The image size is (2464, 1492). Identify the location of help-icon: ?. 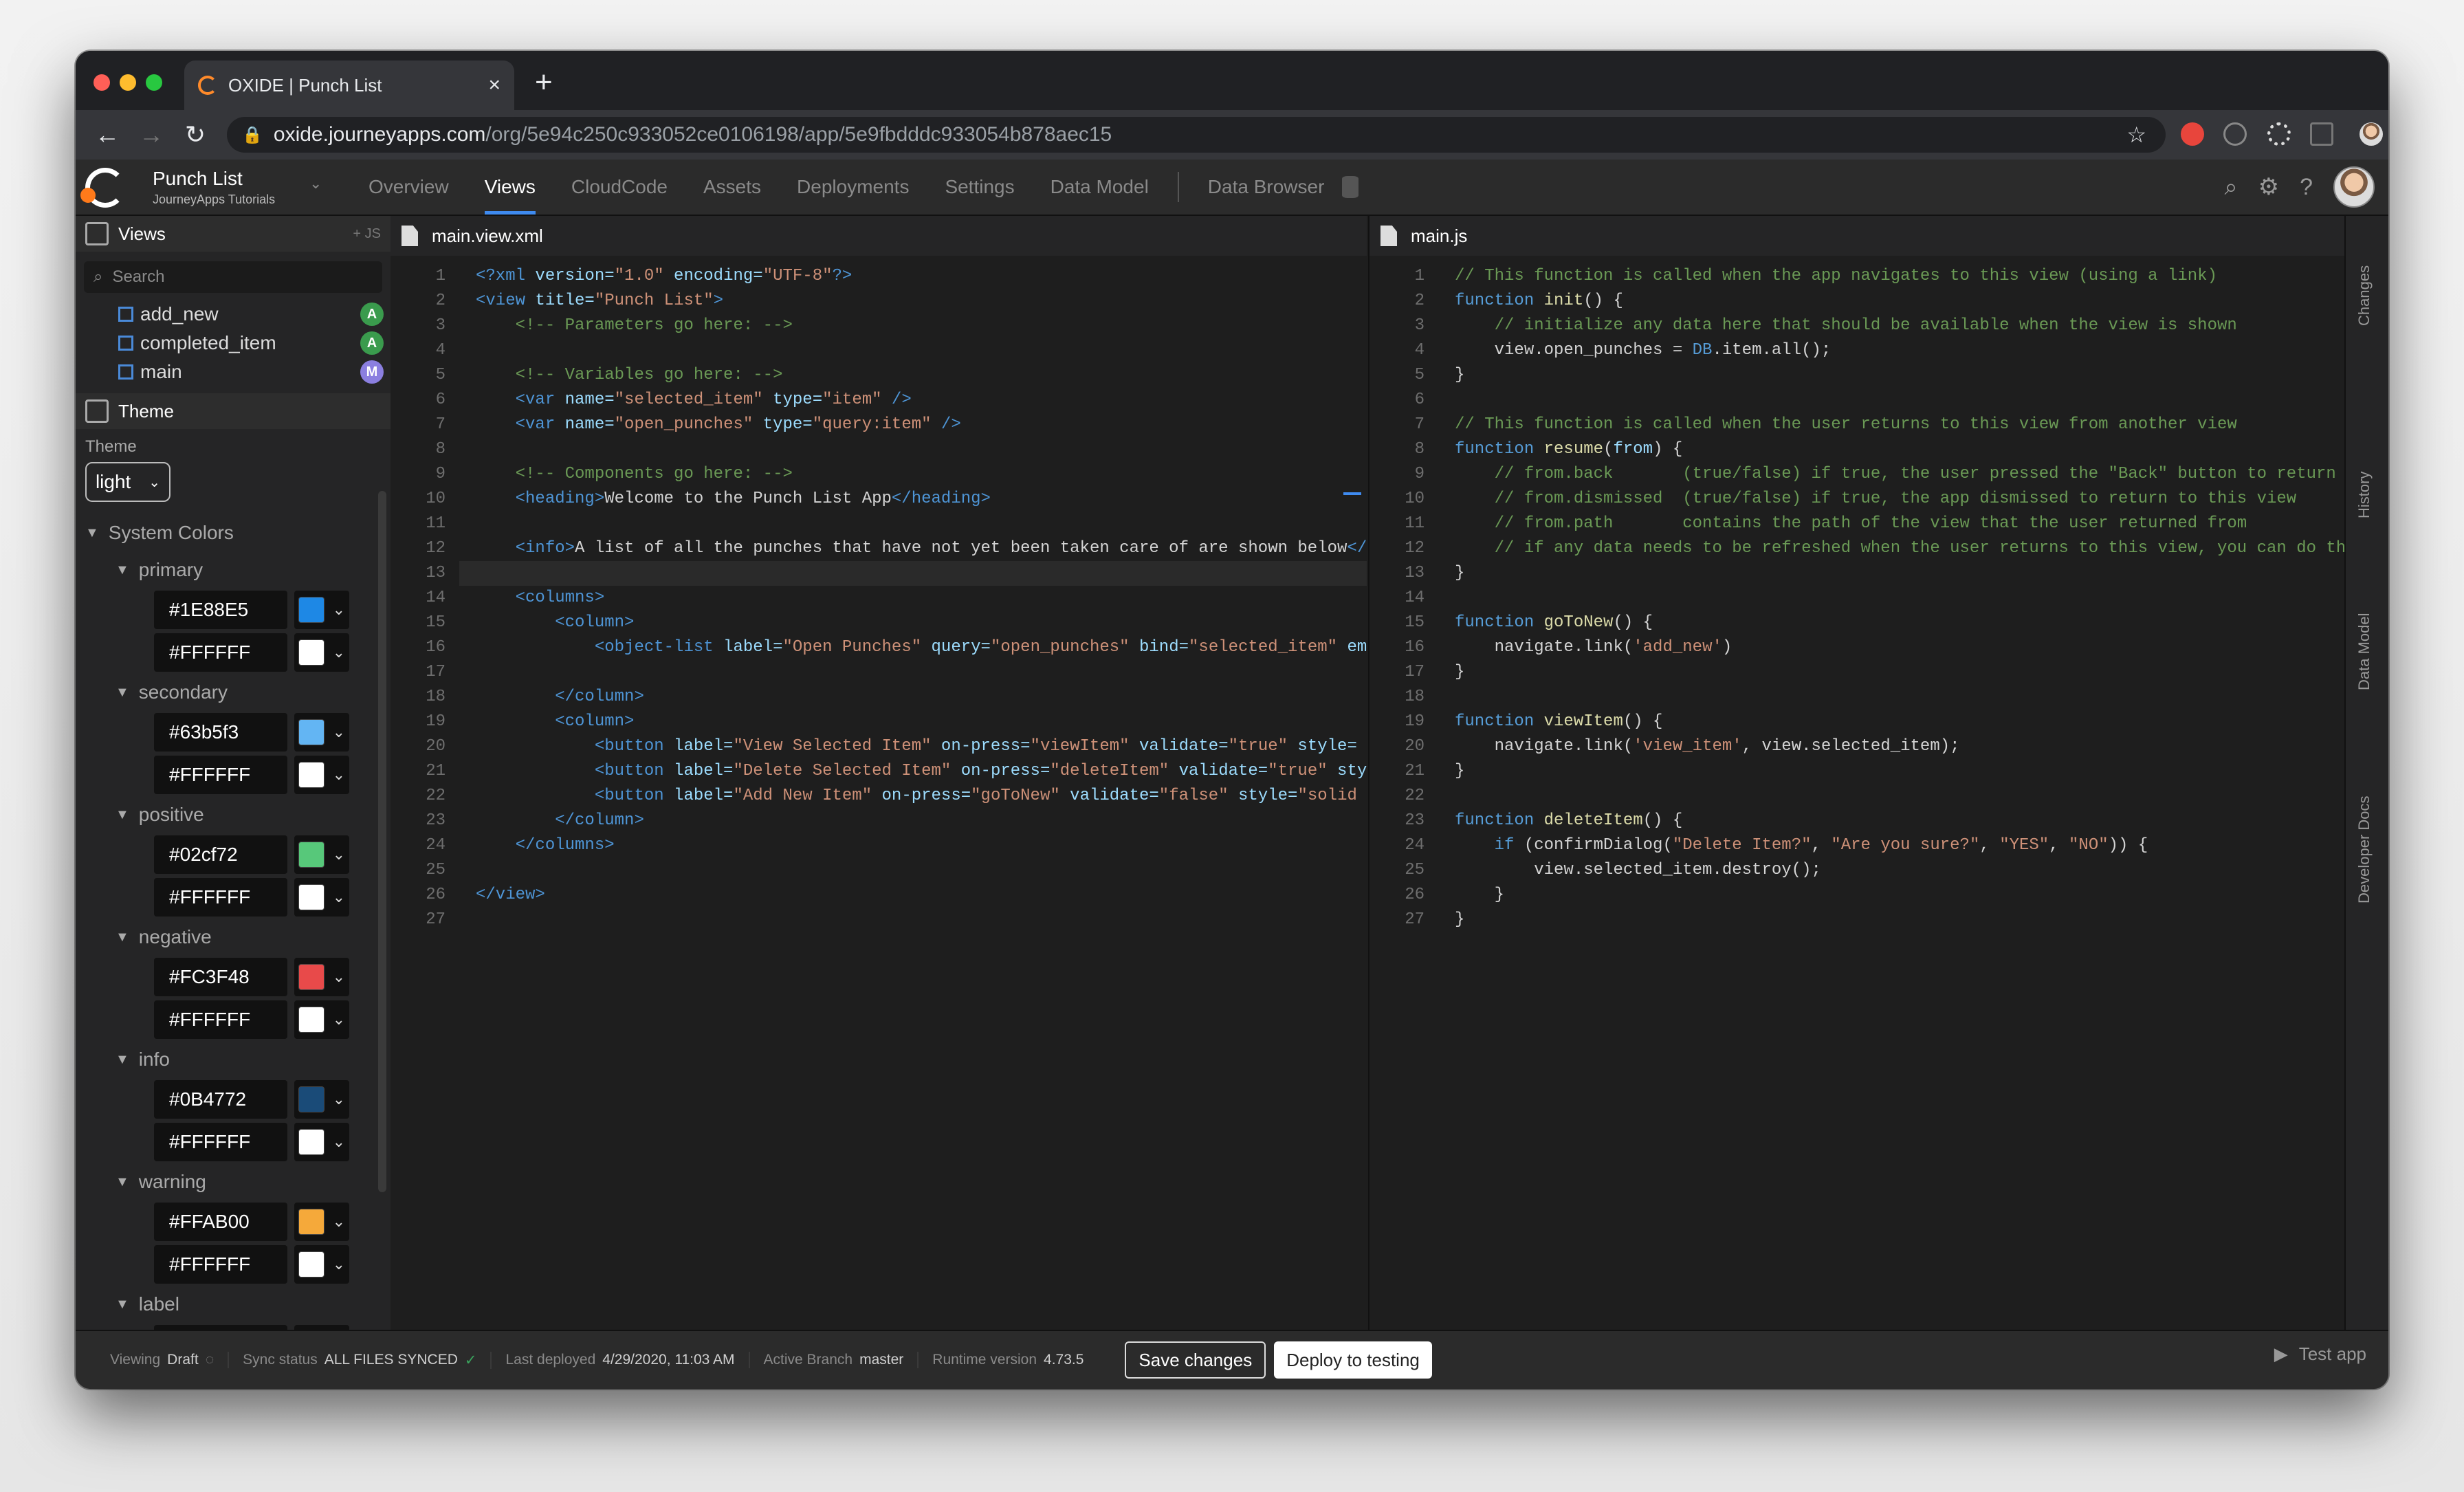
(2306, 187).